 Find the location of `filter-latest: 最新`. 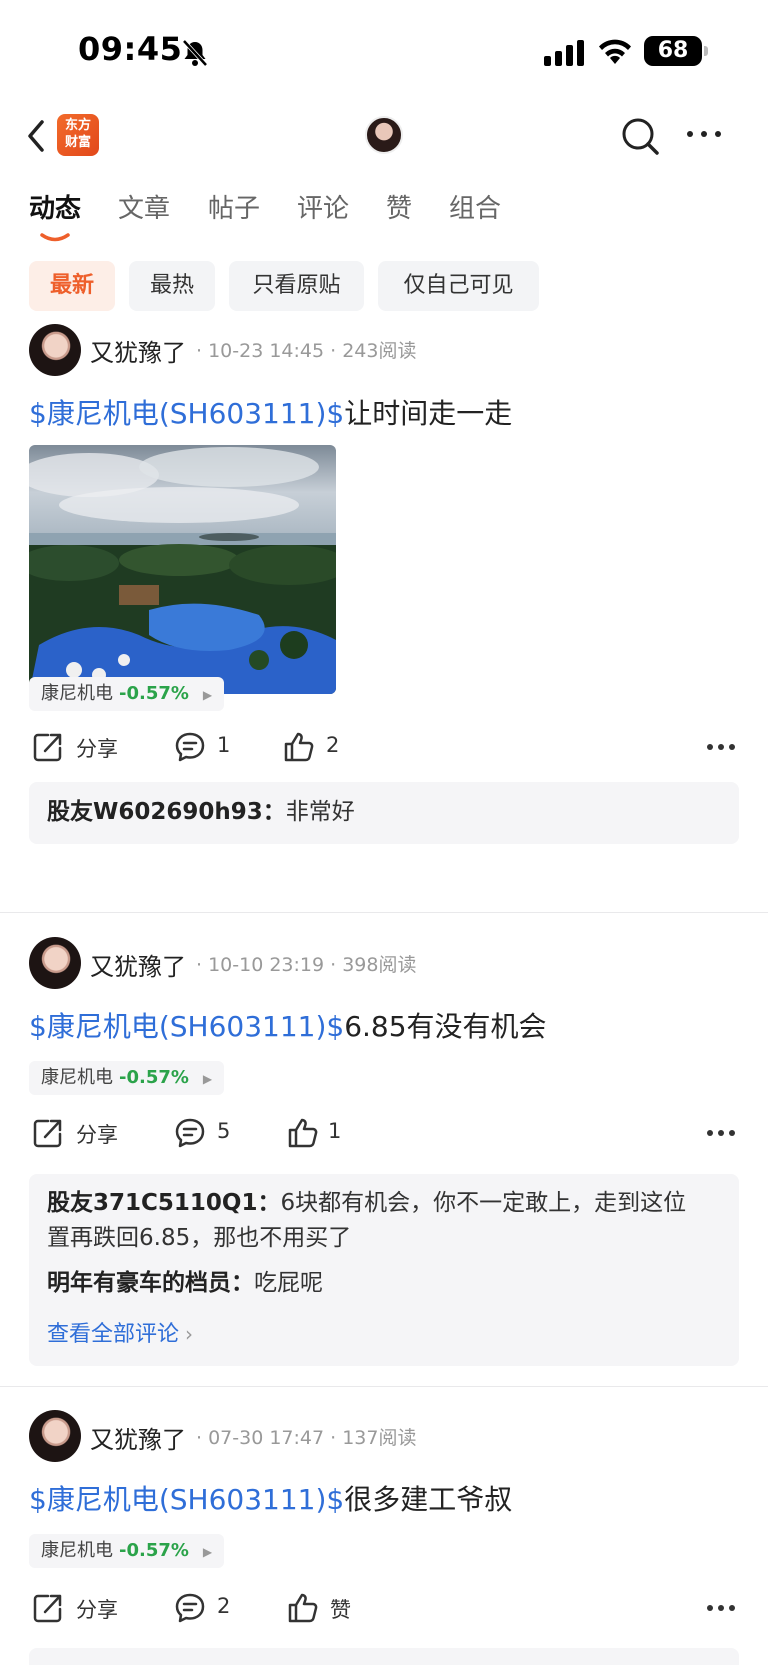

filter-latest: 最新 is located at coordinates (72, 286).